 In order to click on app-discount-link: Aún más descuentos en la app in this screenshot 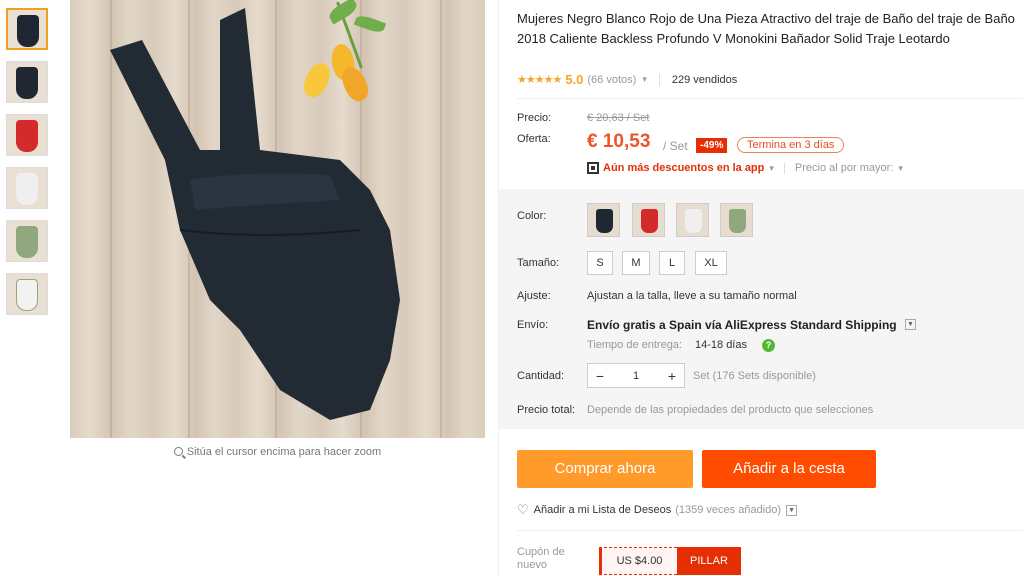, I will do `click(683, 168)`.